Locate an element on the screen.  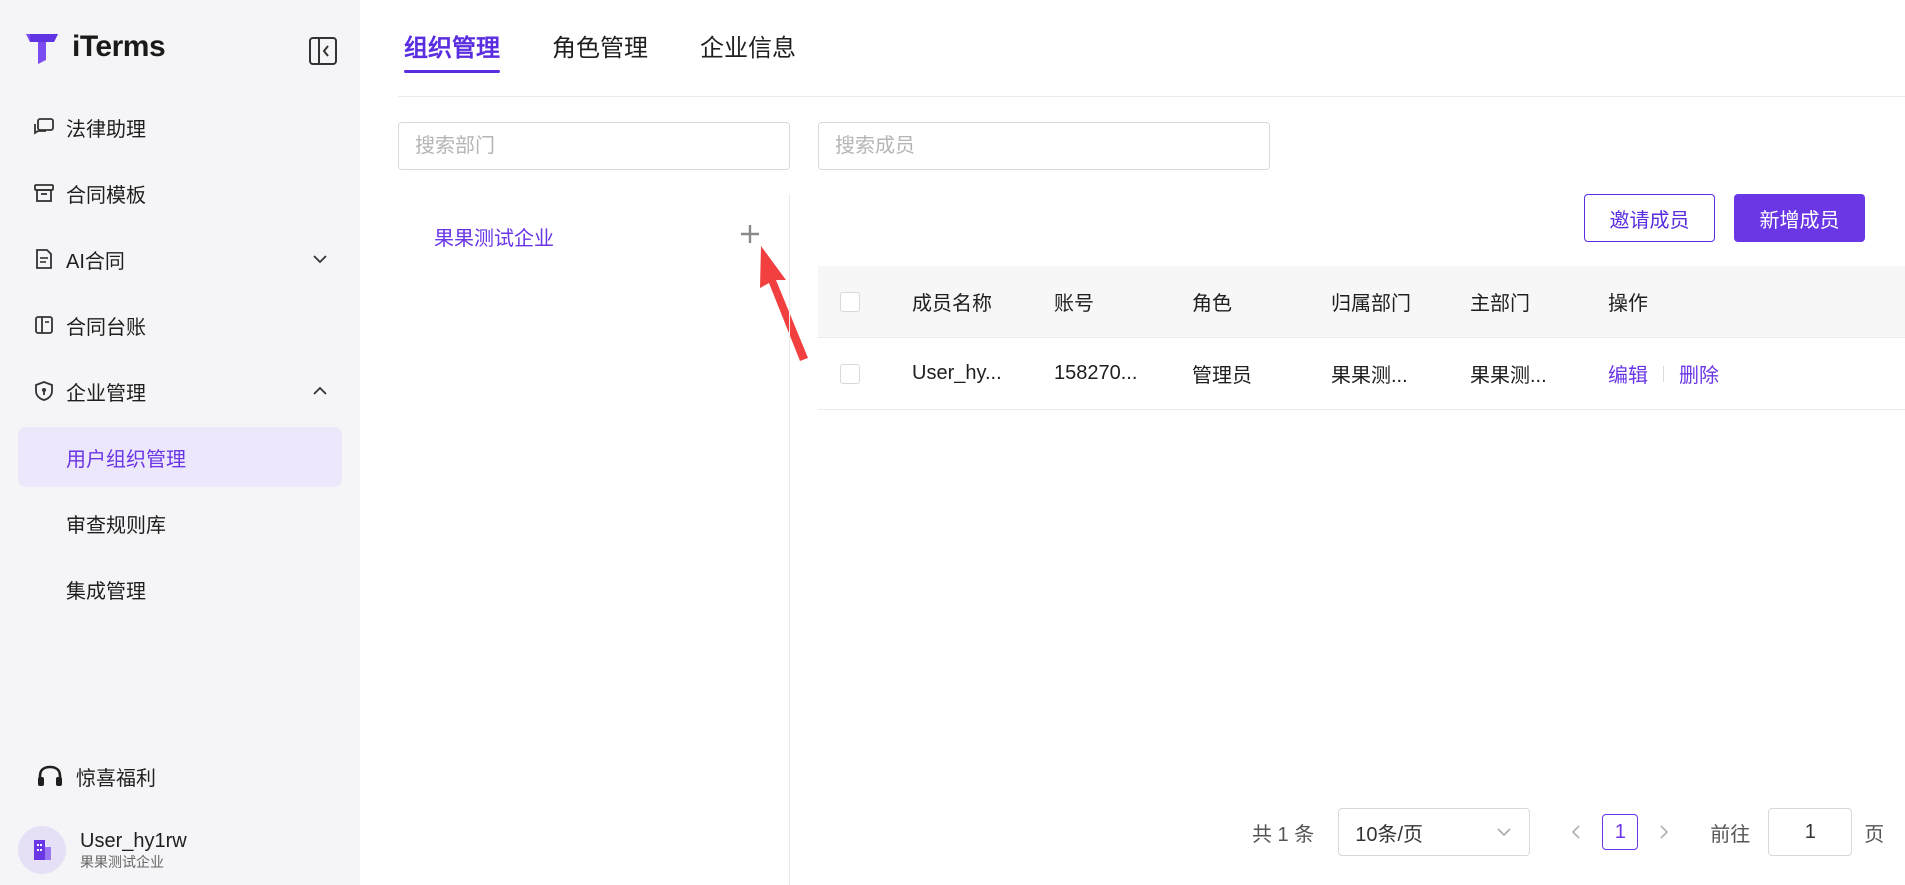
promo-label: 惊喜福利 is located at coordinates (116, 779).